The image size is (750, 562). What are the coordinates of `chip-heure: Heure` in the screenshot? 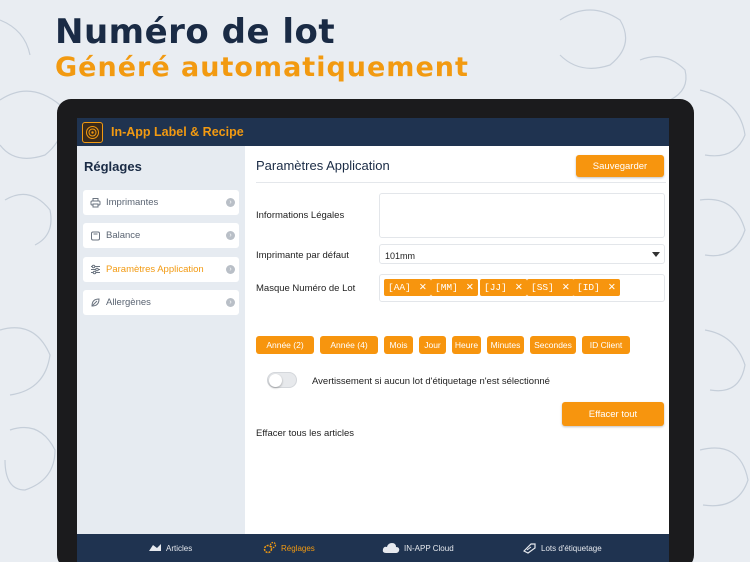 It's located at (466, 345).